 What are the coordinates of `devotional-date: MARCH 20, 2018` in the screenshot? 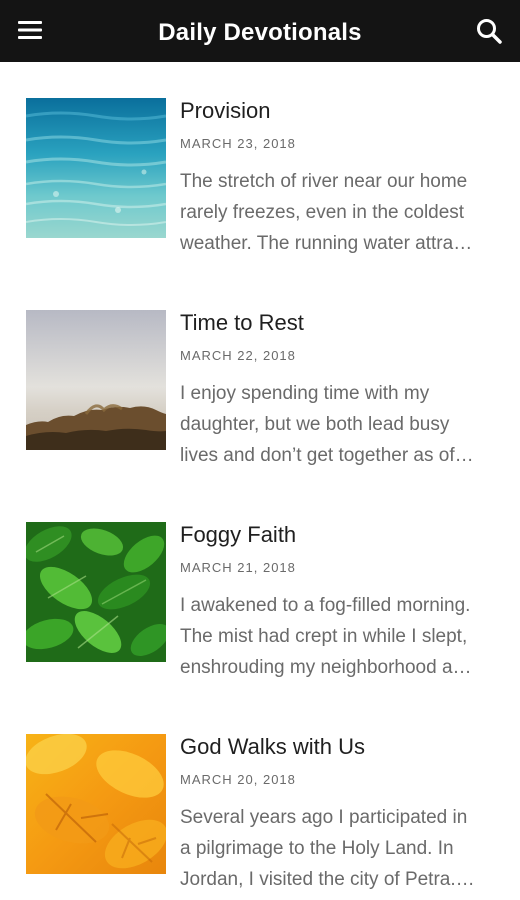 It's located at (238, 779).